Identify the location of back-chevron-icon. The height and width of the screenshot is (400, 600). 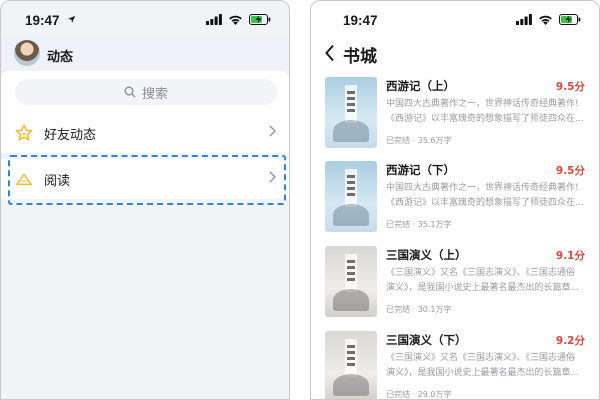
(330, 53).